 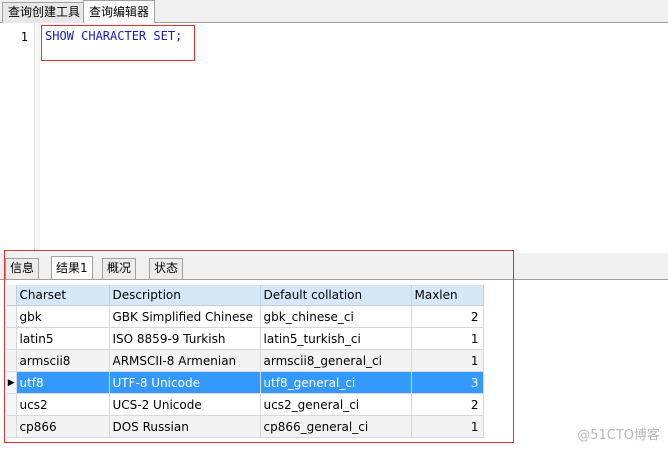 What do you see at coordinates (119, 268) in the screenshot?
I see `tab-profile: 概况` at bounding box center [119, 268].